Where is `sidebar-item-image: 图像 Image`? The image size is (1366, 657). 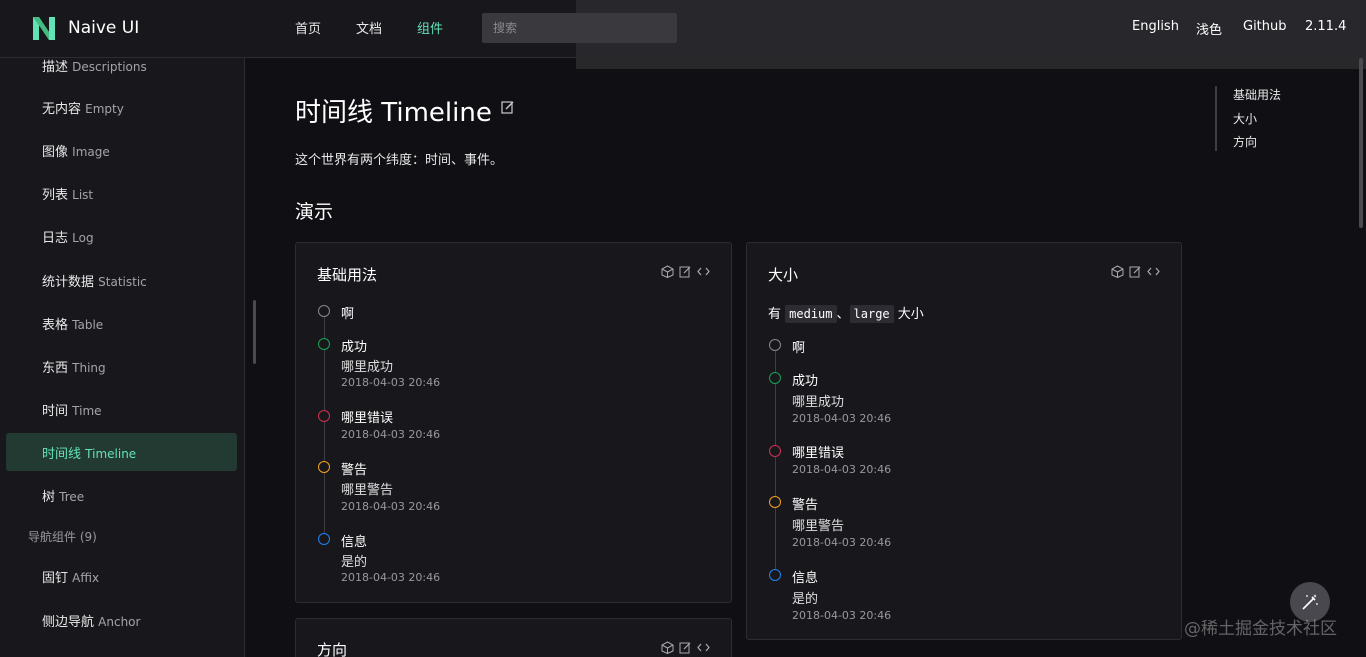 sidebar-item-image: 图像 Image is located at coordinates (76, 150).